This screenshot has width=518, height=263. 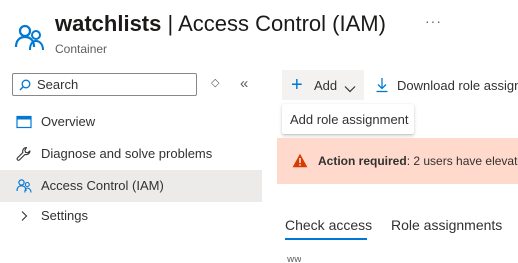 What do you see at coordinates (24, 216) in the screenshot?
I see `chevron-right-icon` at bounding box center [24, 216].